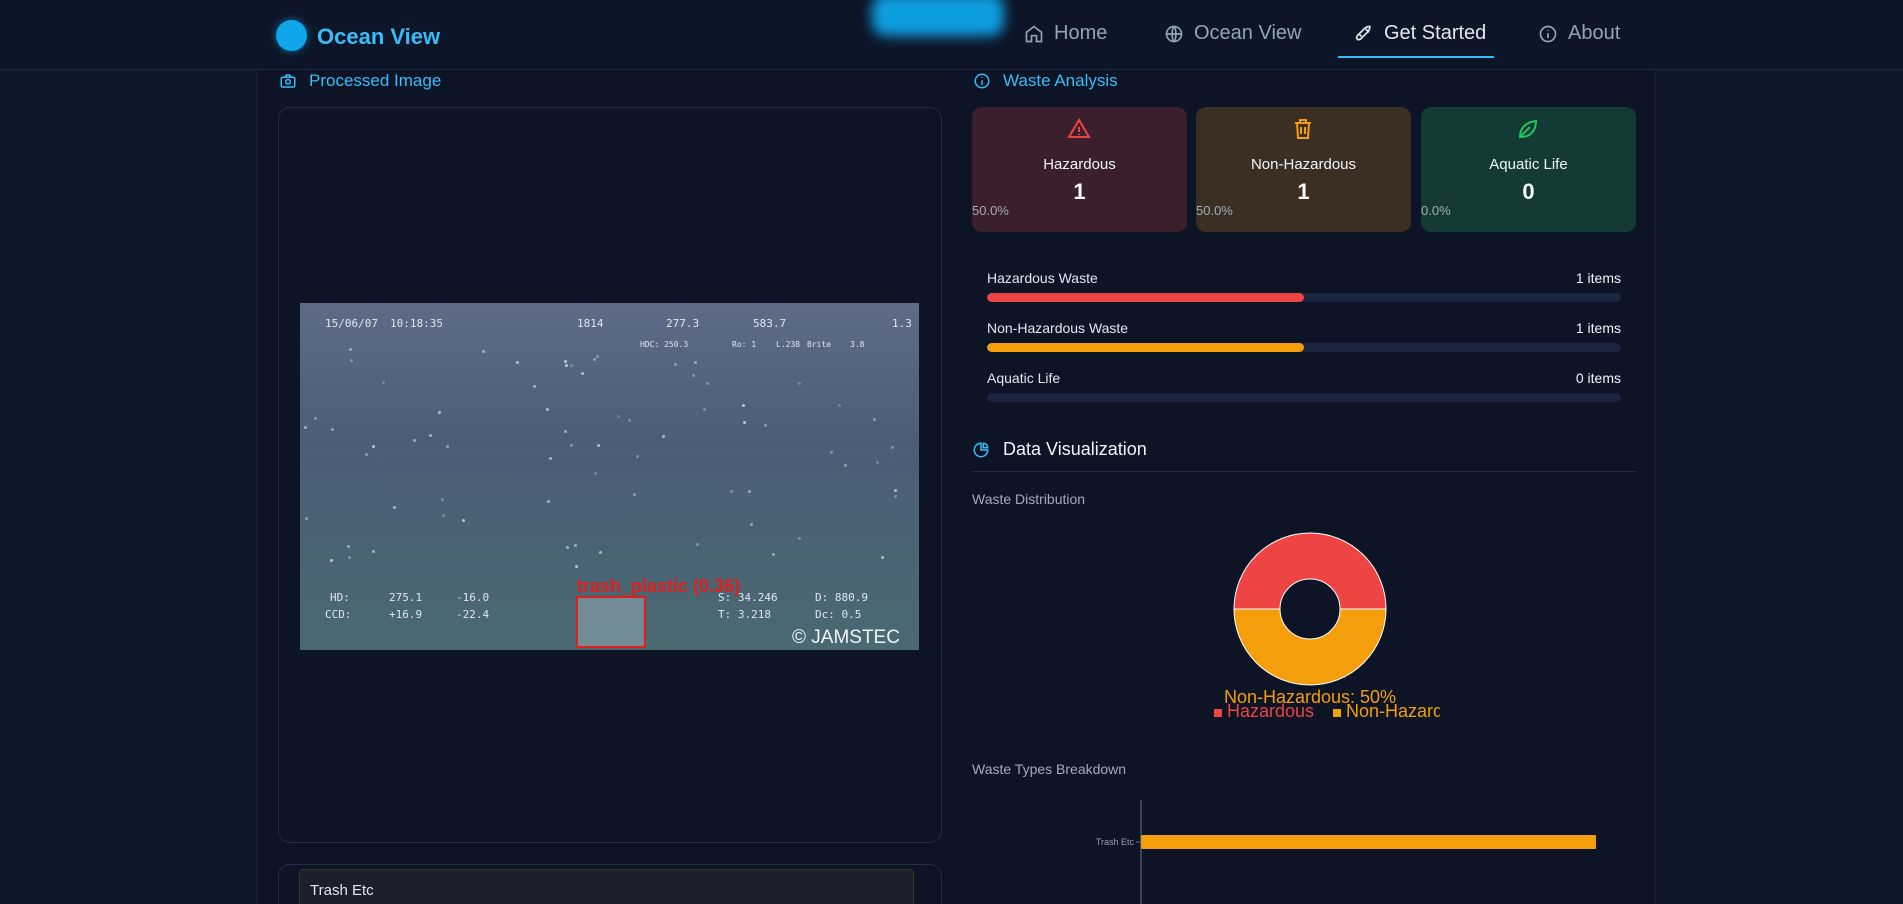  What do you see at coordinates (375, 80) in the screenshot?
I see `section-title: Processed Image` at bounding box center [375, 80].